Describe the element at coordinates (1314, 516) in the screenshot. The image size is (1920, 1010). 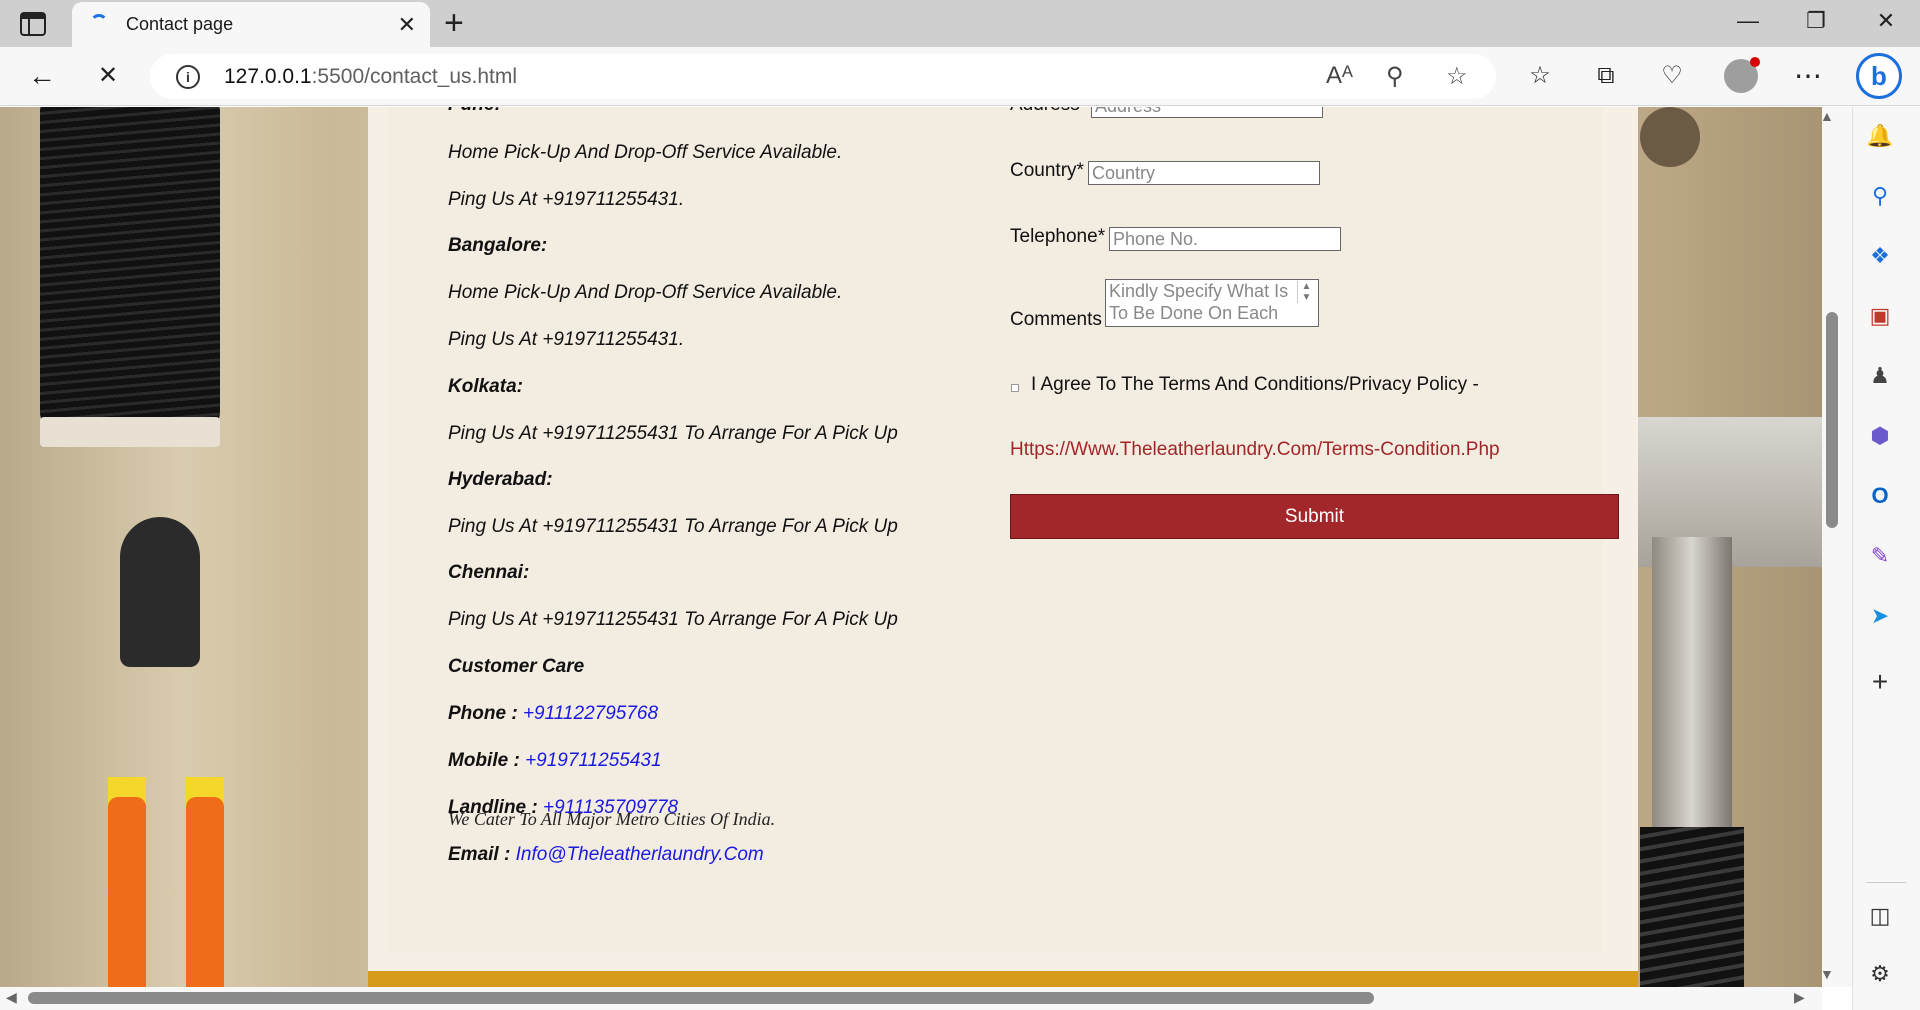
I see `submit-button: Submit` at that location.